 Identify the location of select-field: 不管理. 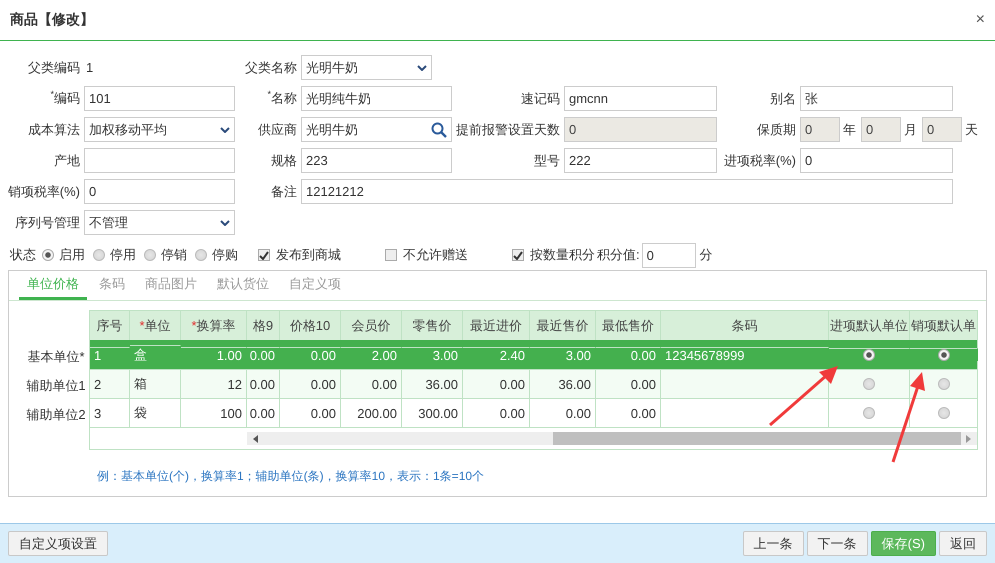
(159, 222).